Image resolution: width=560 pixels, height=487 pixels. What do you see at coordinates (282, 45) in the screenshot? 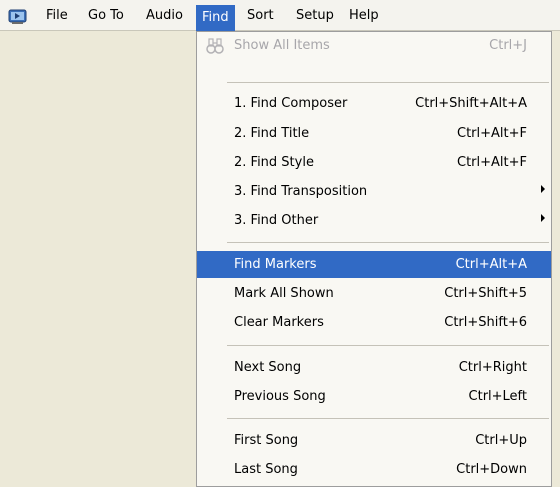
I see `menu-item-label: Show All Items` at bounding box center [282, 45].